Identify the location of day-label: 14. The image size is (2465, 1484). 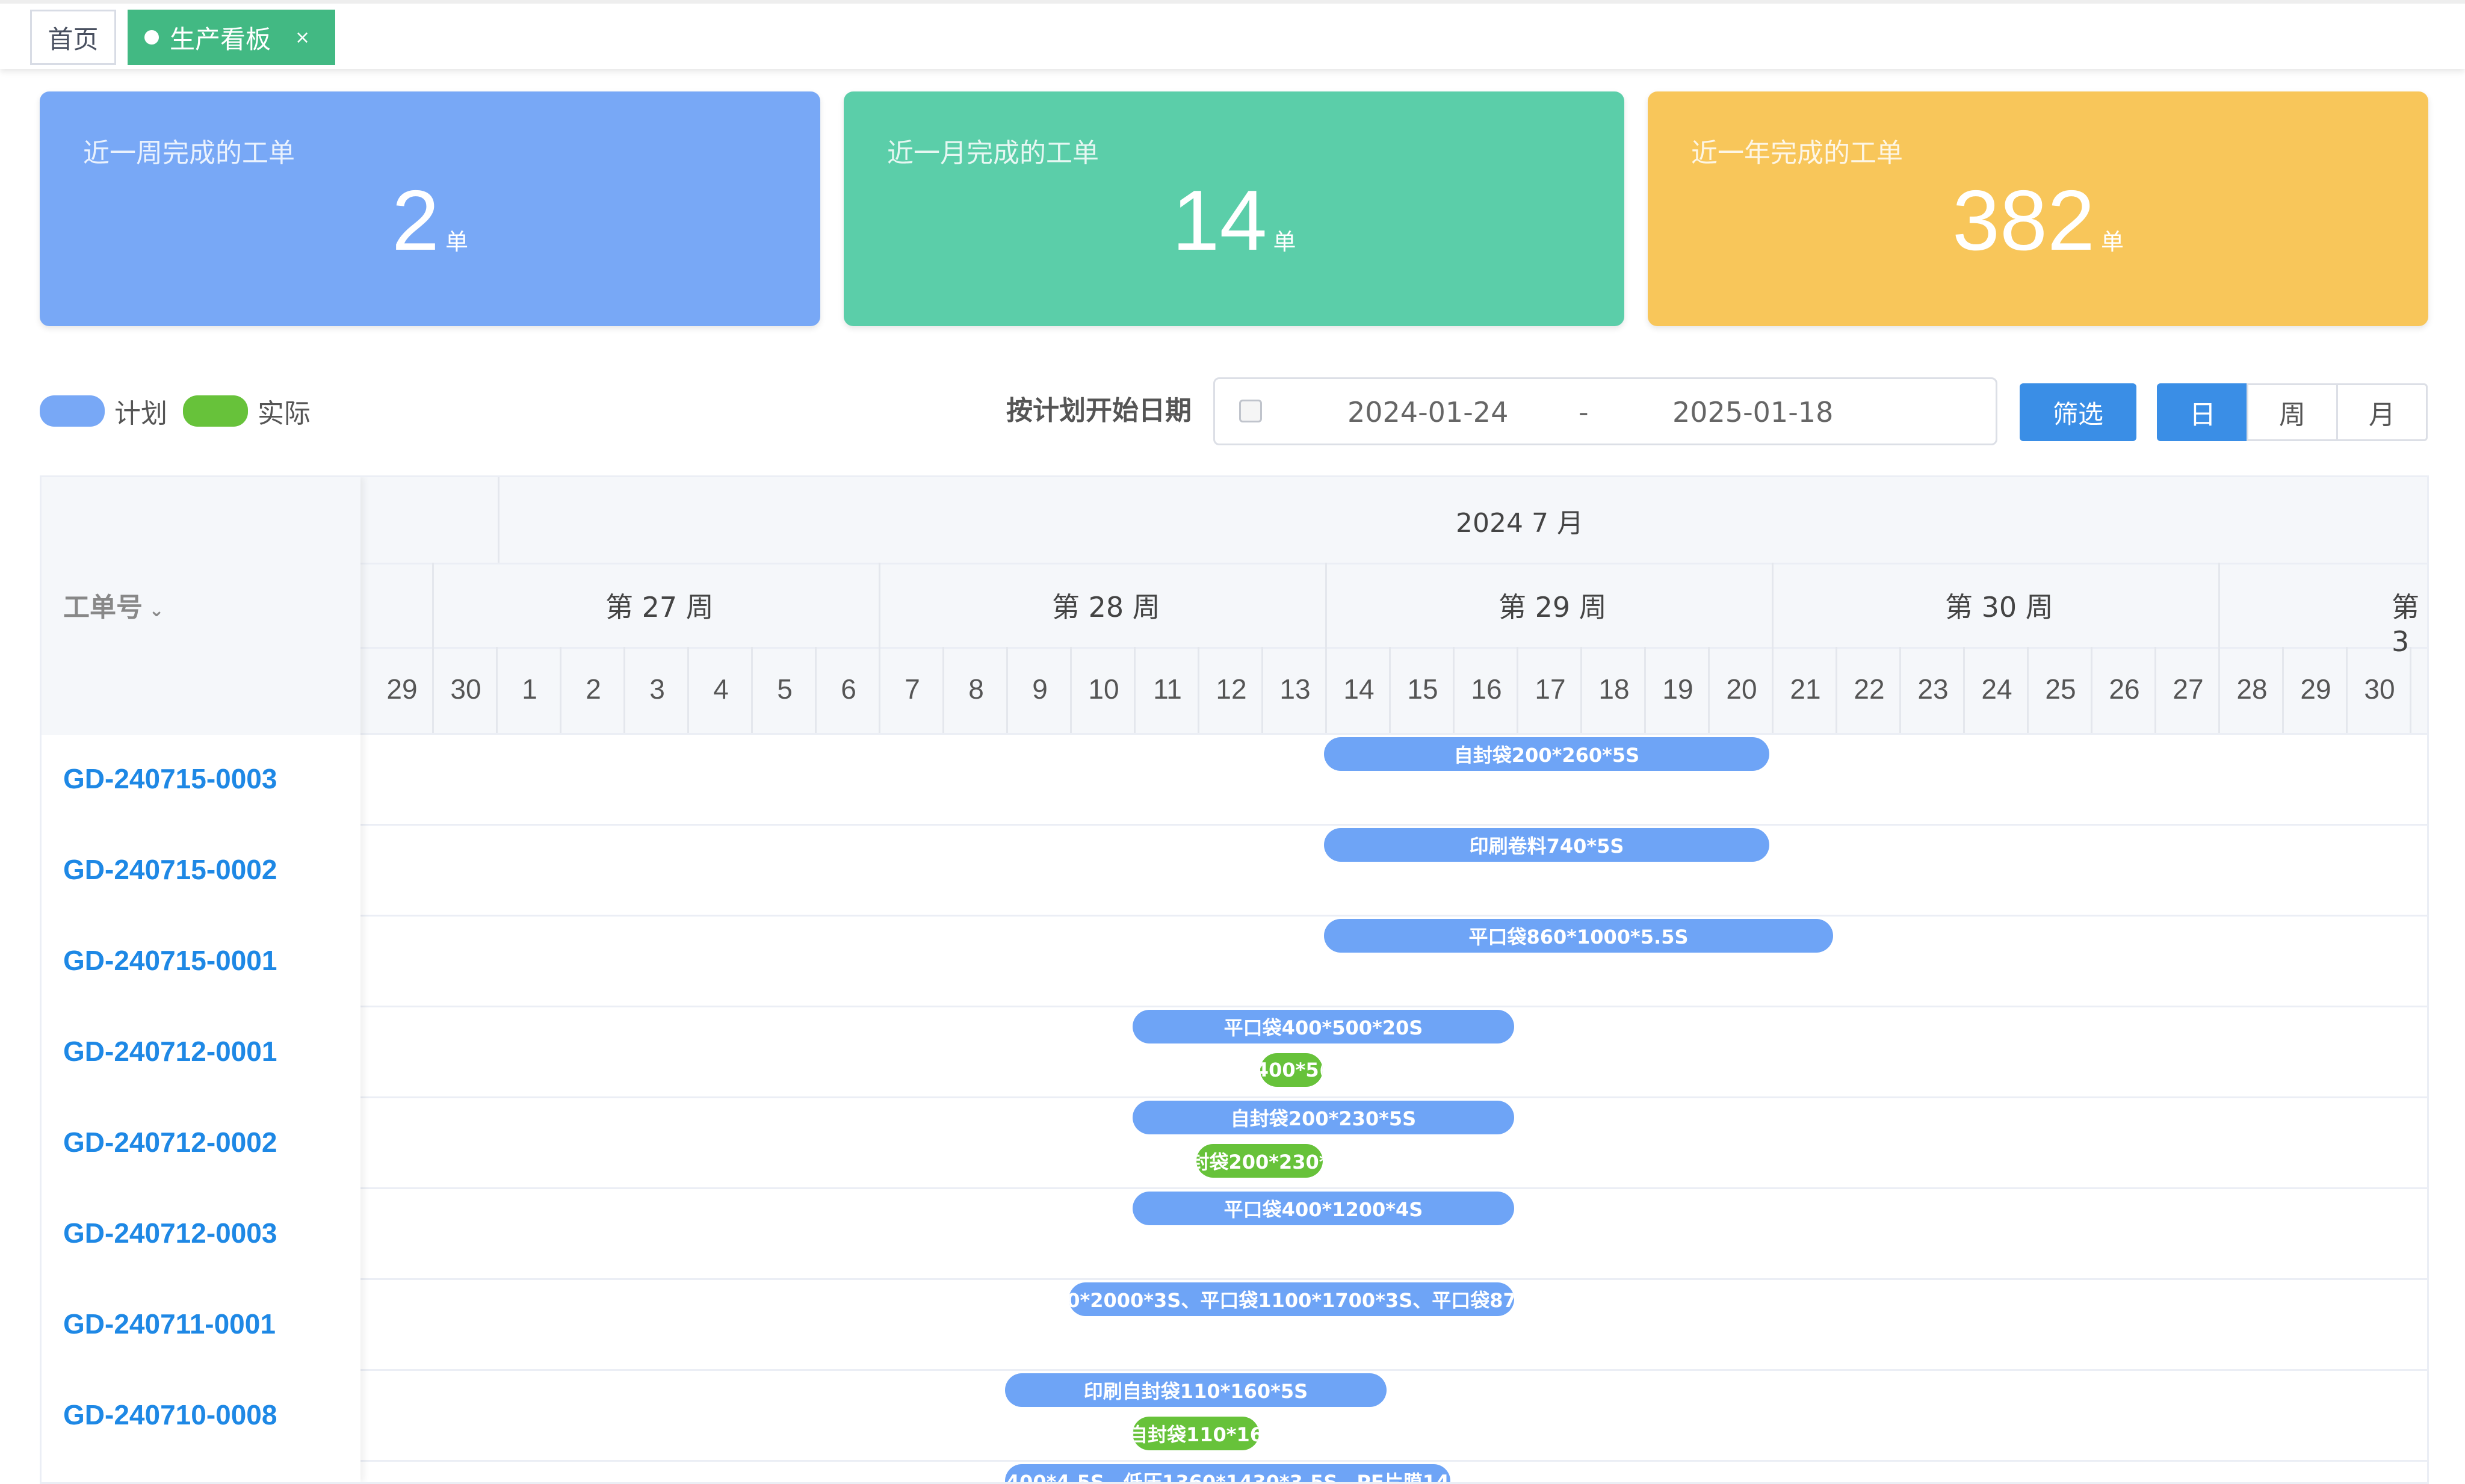
(1359, 689).